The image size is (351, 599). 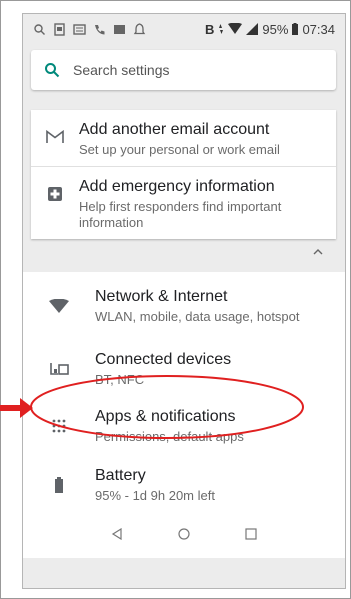 What do you see at coordinates (318, 251) in the screenshot?
I see `chevron-up-icon` at bounding box center [318, 251].